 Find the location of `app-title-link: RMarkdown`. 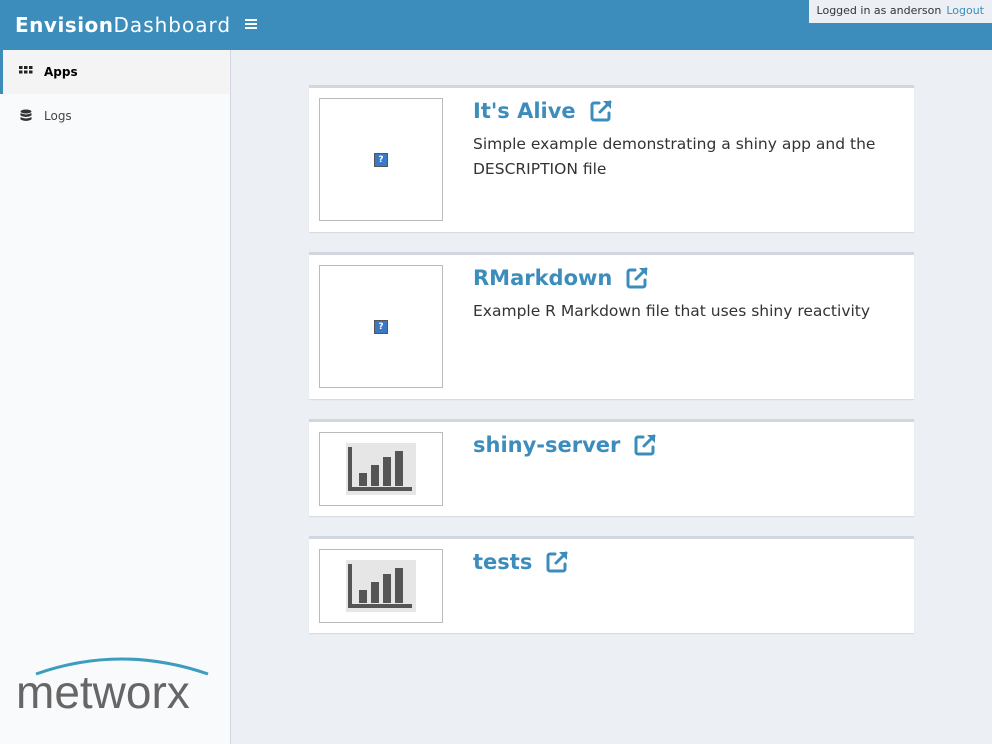

app-title-link: RMarkdown is located at coordinates (542, 278).